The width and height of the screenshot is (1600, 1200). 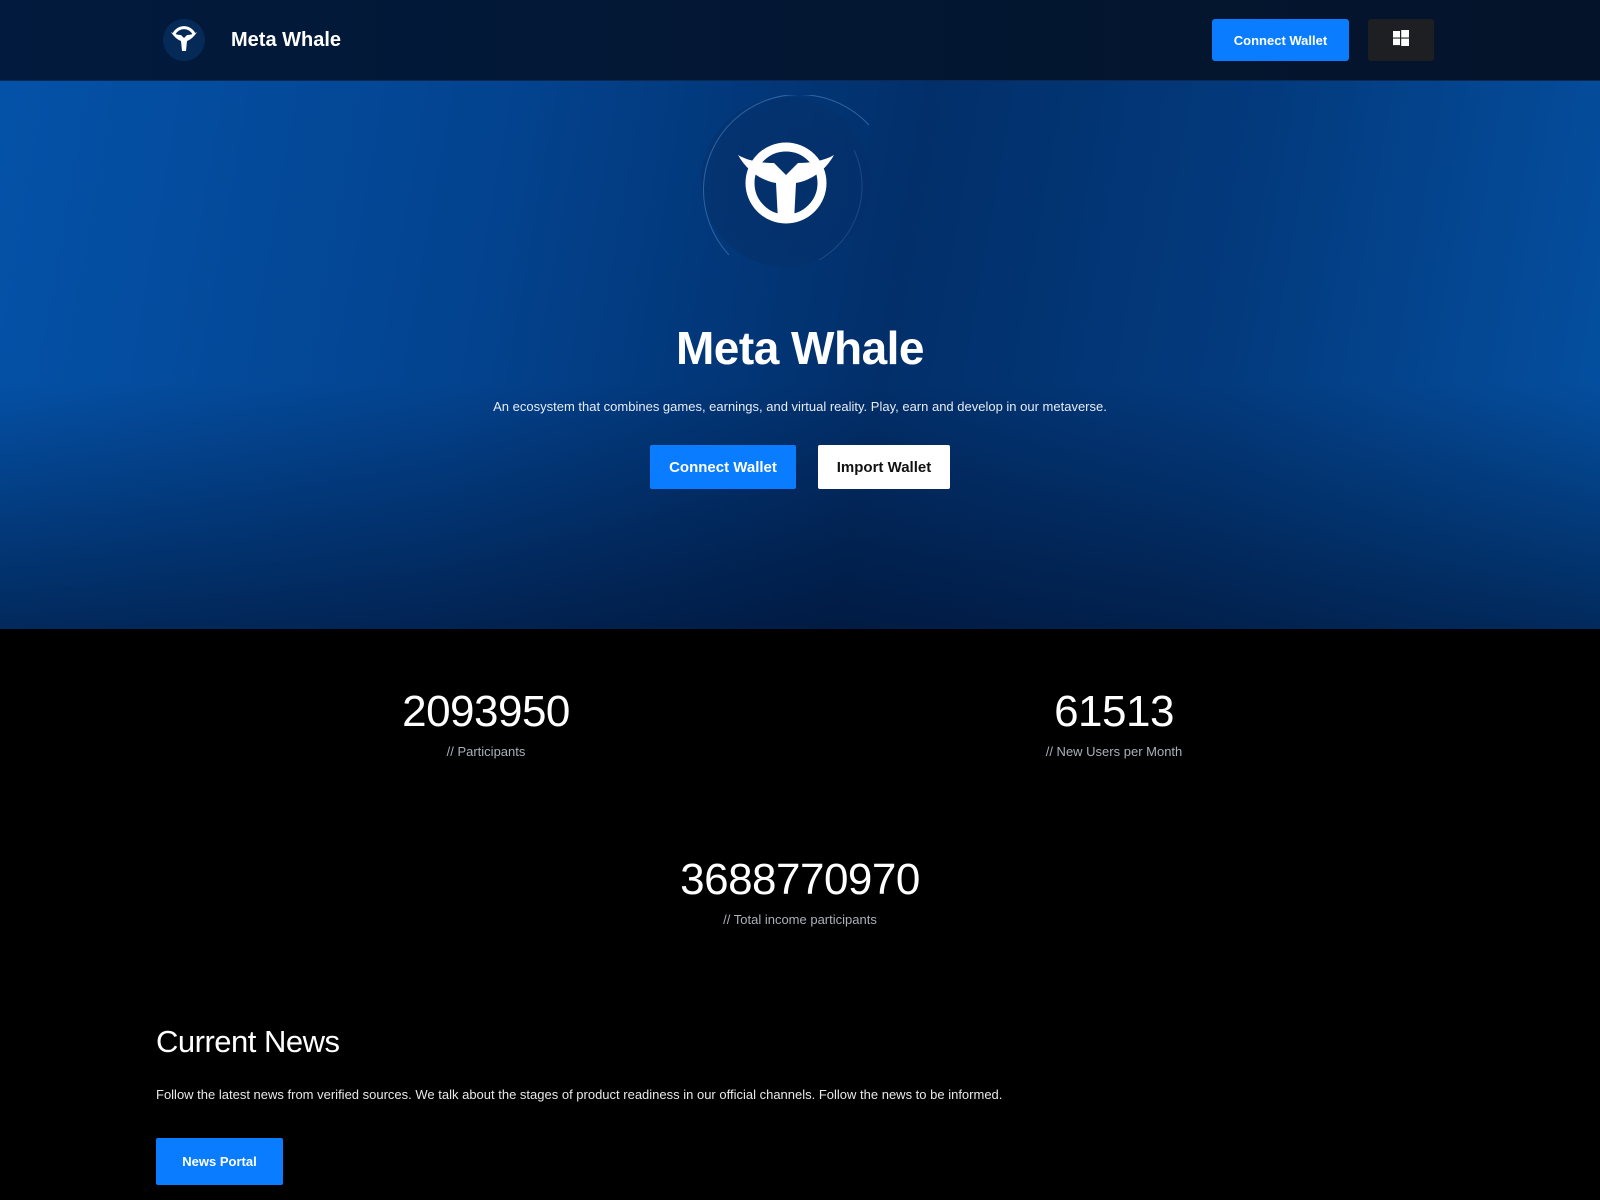 I want to click on stat-total-income: 3688770970 // Total income participants, so click(x=800, y=890).